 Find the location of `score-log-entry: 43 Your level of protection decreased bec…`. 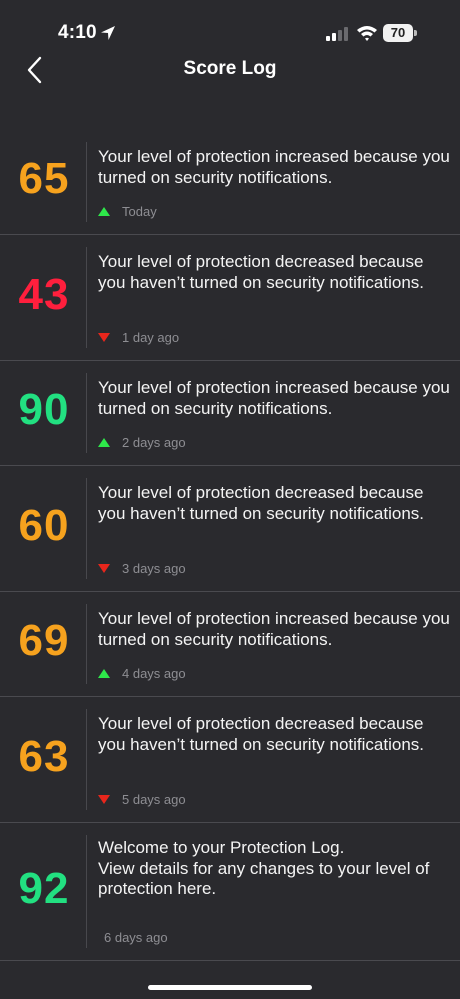

score-log-entry: 43 Your level of protection decreased bec… is located at coordinates (230, 298).